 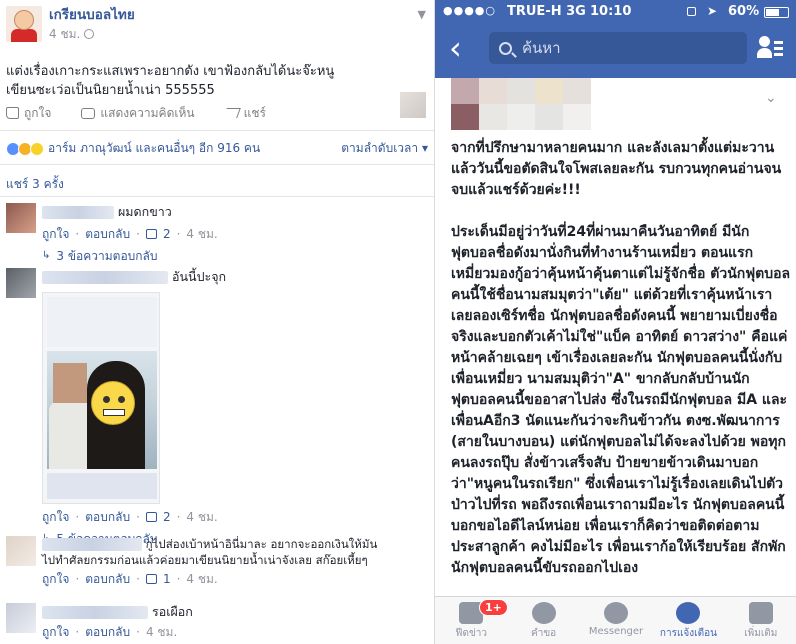 I want to click on blurred-face, so click(x=70, y=383).